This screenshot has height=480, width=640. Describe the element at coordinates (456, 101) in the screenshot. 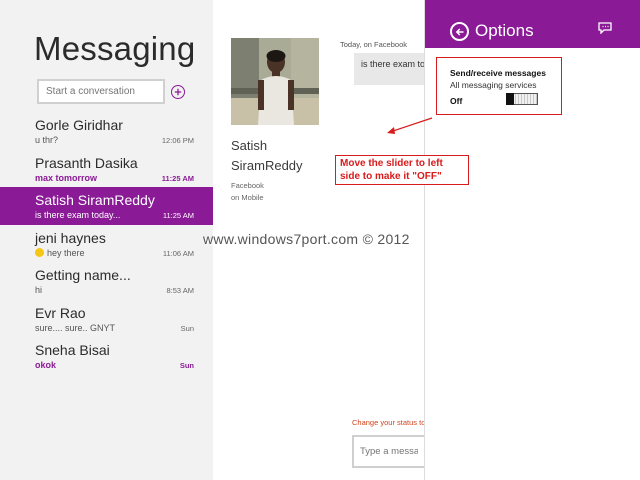

I see `toggle-state-label: Off` at that location.